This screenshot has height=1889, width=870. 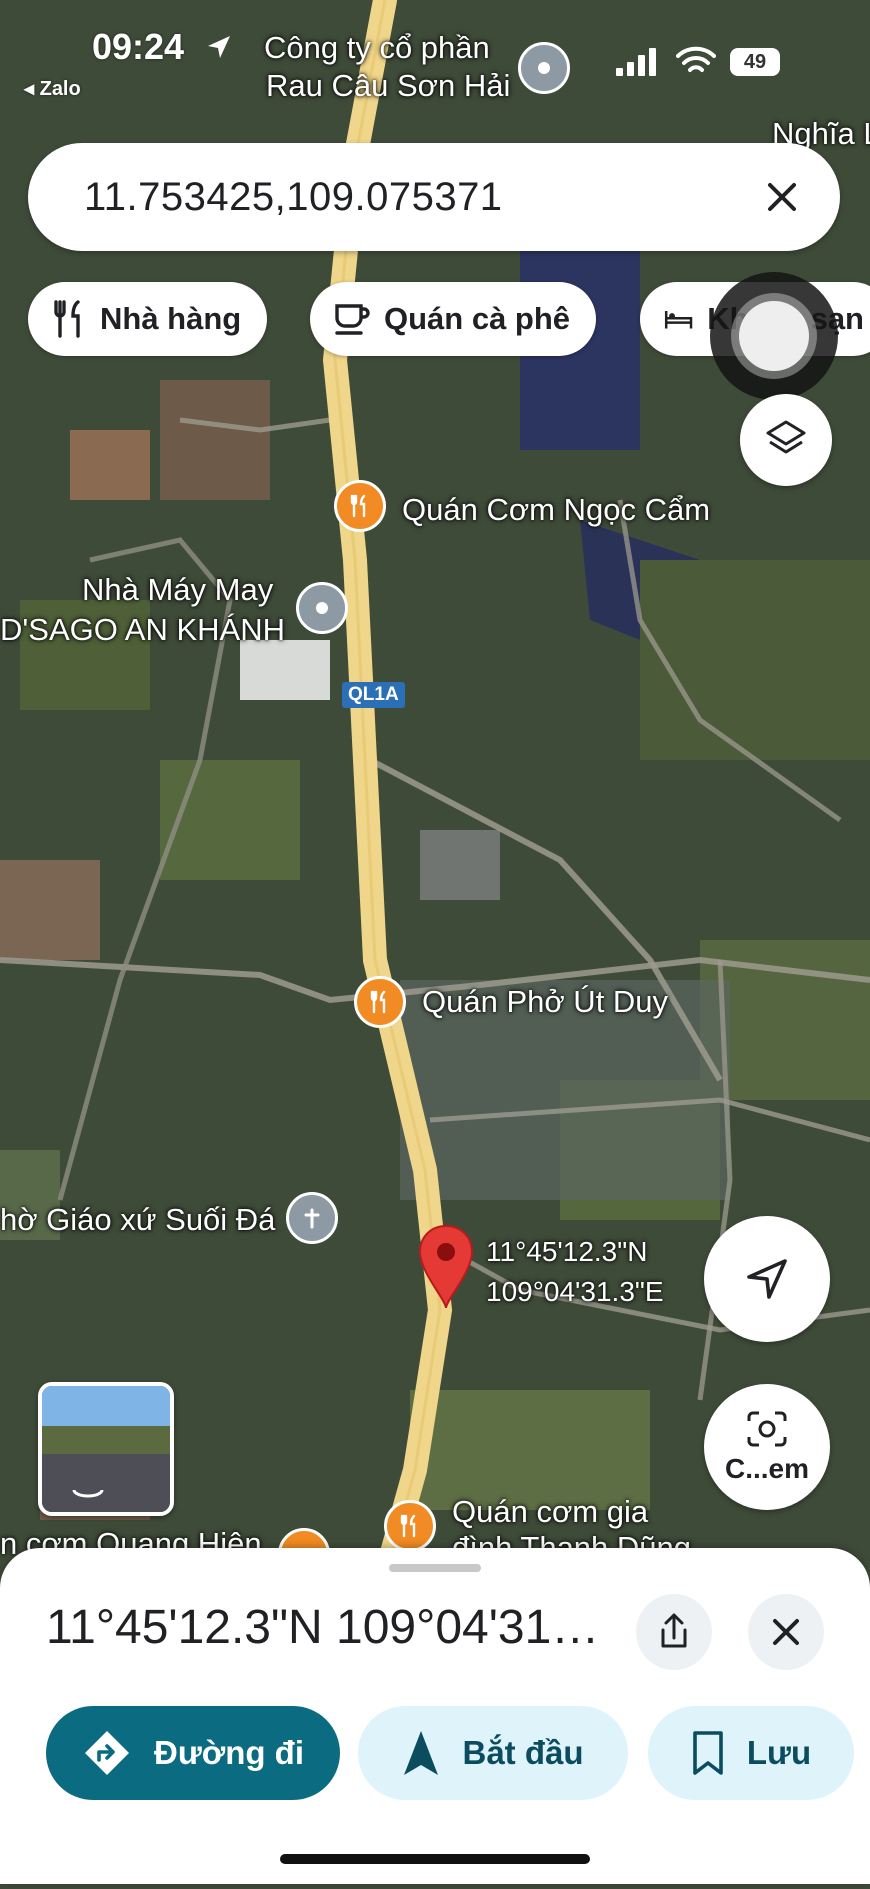 I want to click on wifi-icon, so click(x=696, y=59).